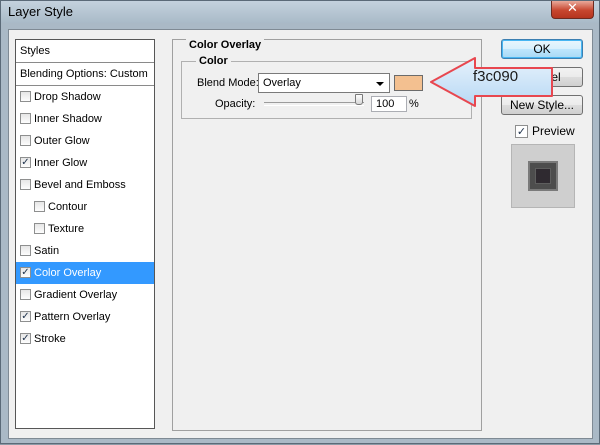 This screenshot has height=445, width=600. I want to click on preview-outer-square, so click(543, 176).